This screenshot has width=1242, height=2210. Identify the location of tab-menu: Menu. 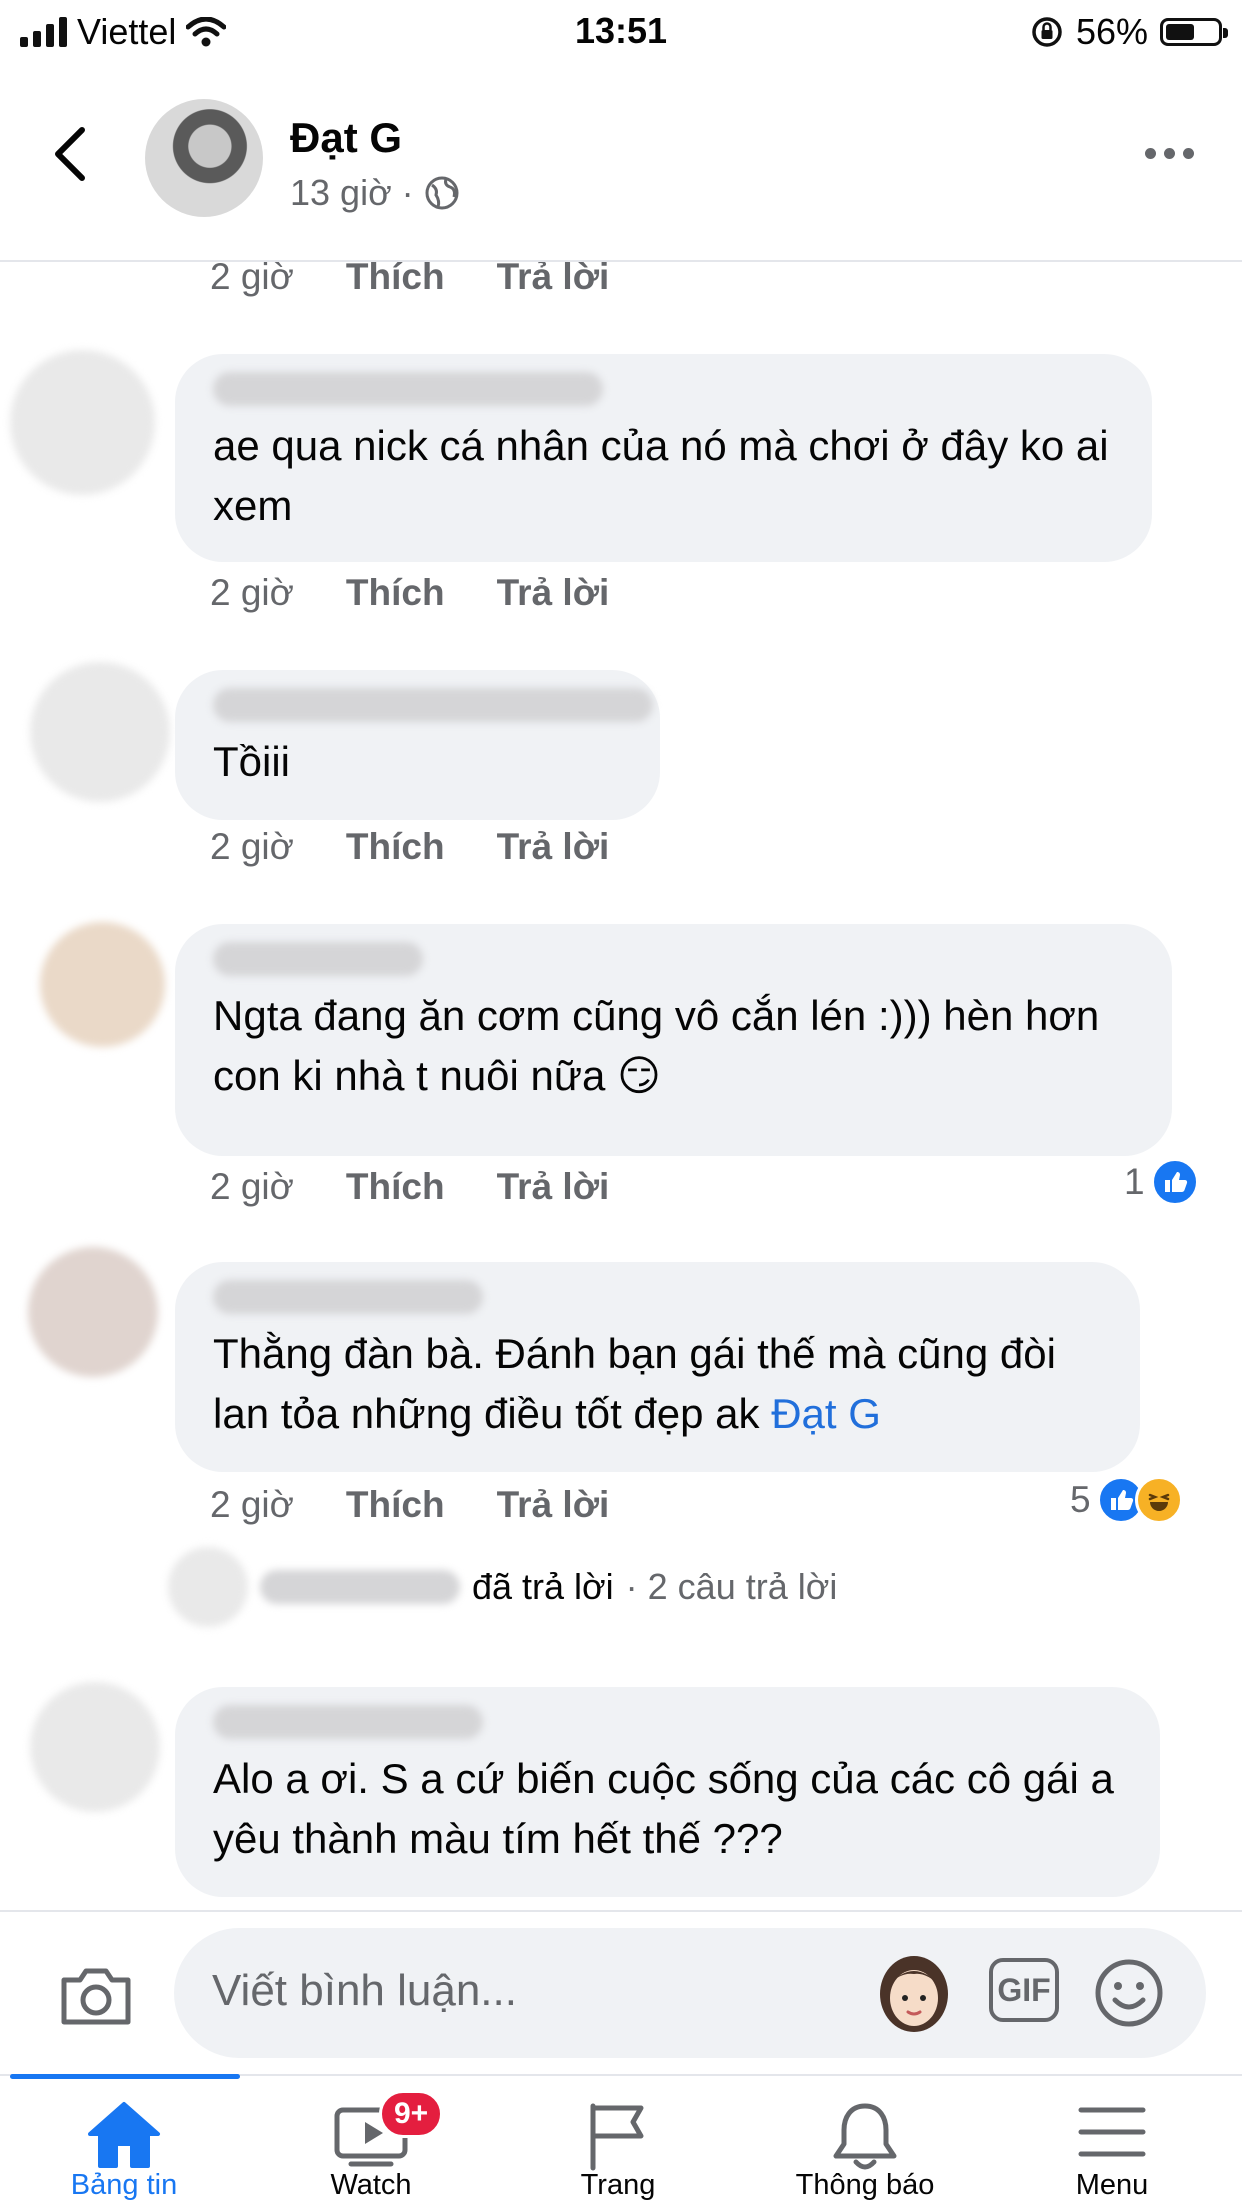
(1112, 2149).